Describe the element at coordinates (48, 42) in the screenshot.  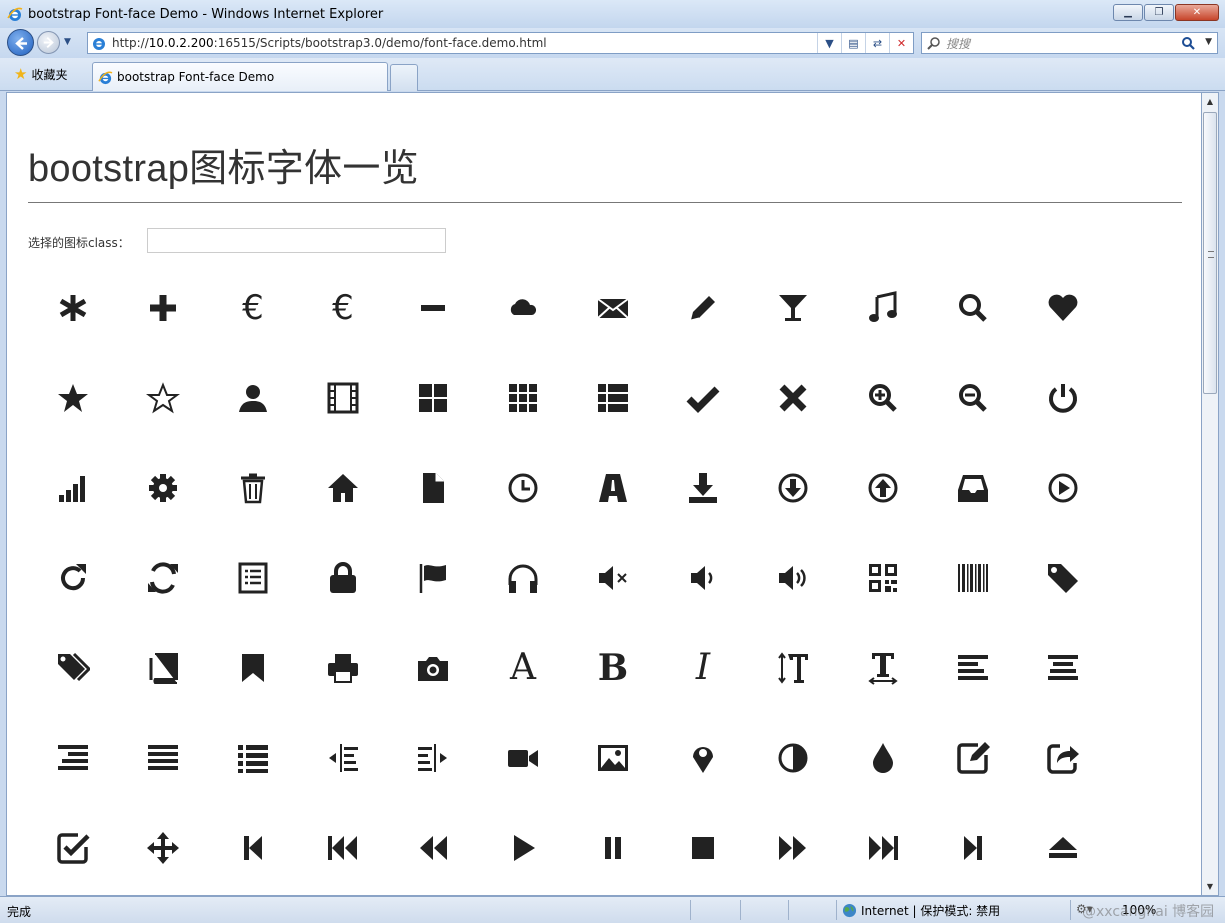
I see `forward-button` at that location.